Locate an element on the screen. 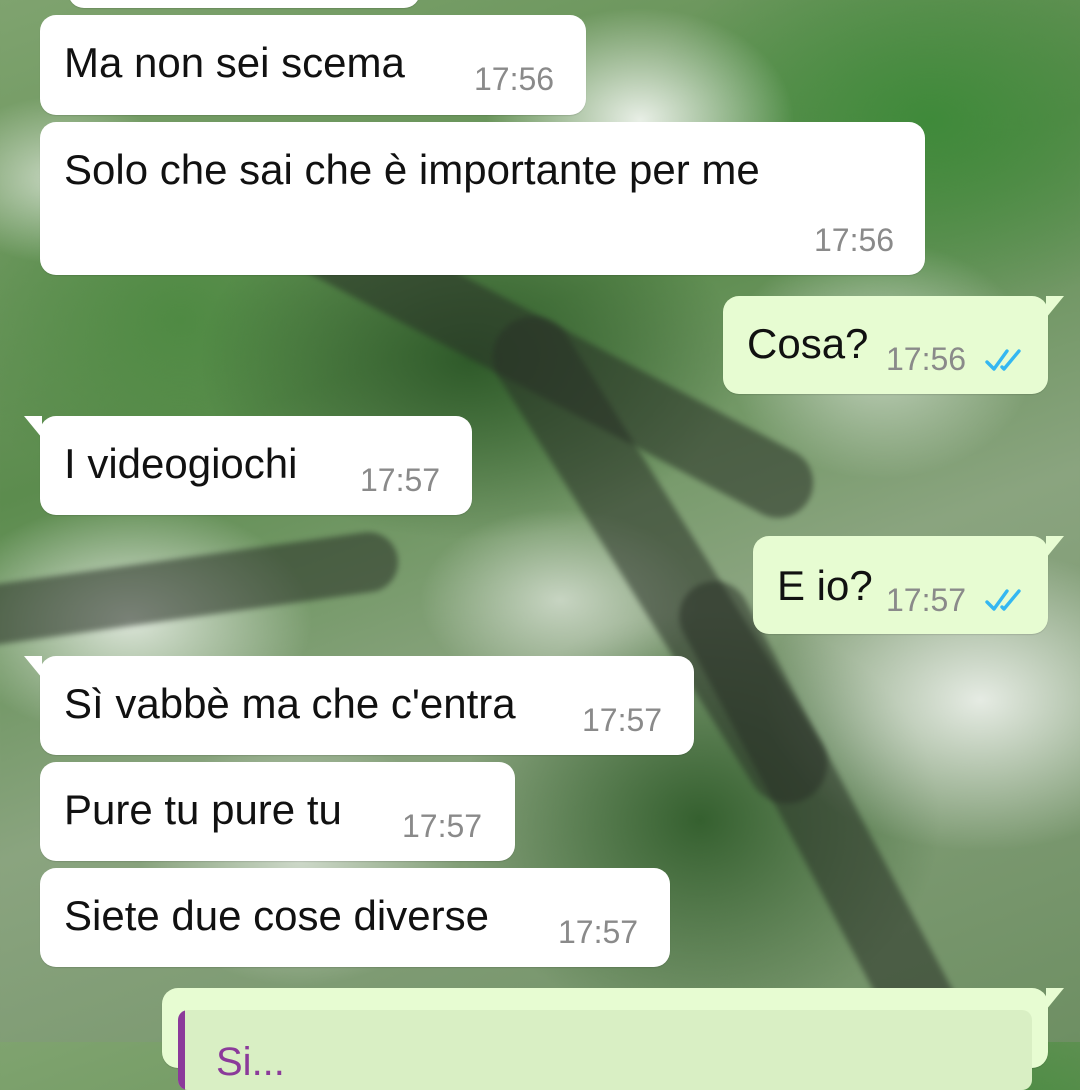 Image resolution: width=1080 pixels, height=1090 pixels. message-text: Cosa? is located at coordinates (808, 343).